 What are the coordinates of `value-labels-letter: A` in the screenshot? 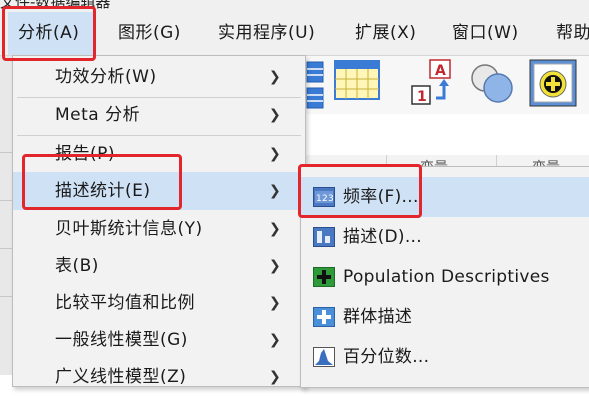 It's located at (440, 71).